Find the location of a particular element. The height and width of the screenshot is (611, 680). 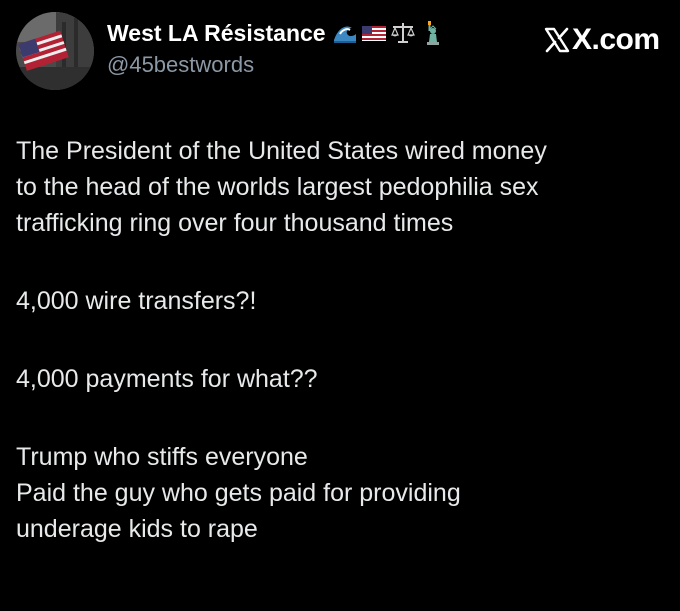

display-name: West LA Résistance is located at coordinates (216, 33).